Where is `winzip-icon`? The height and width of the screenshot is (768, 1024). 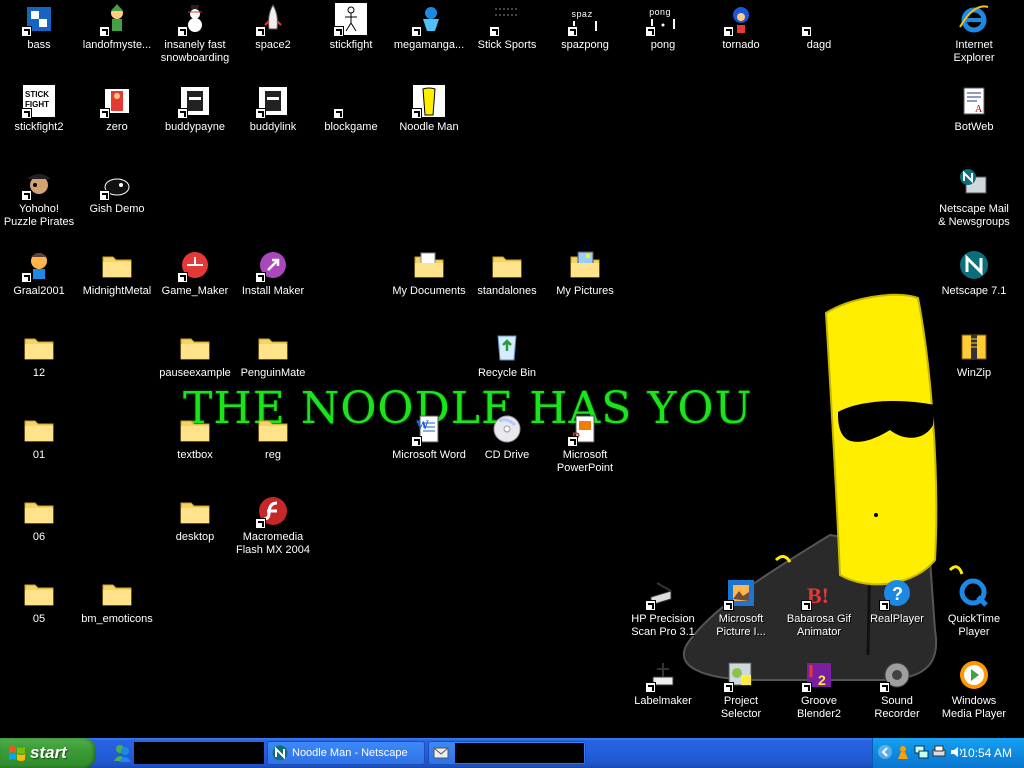 winzip-icon is located at coordinates (974, 347).